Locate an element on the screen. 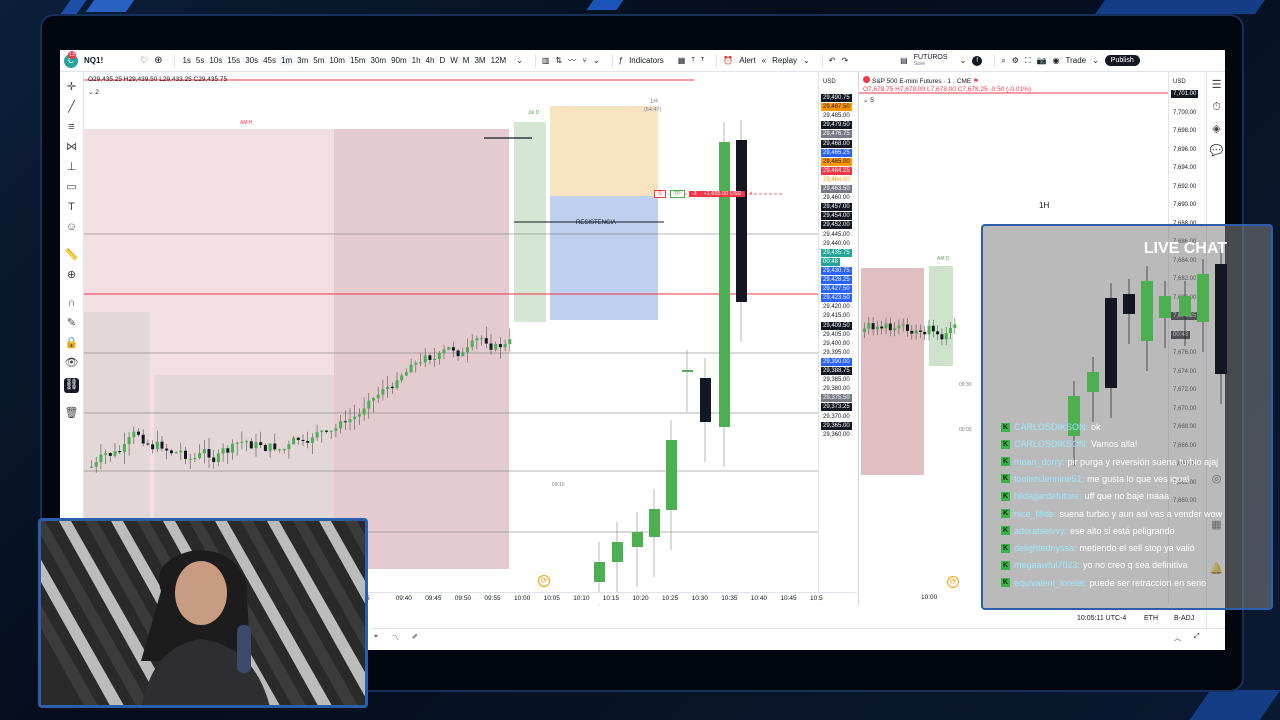 The width and height of the screenshot is (1280, 720). interval-1h: 1h is located at coordinates (416, 60).